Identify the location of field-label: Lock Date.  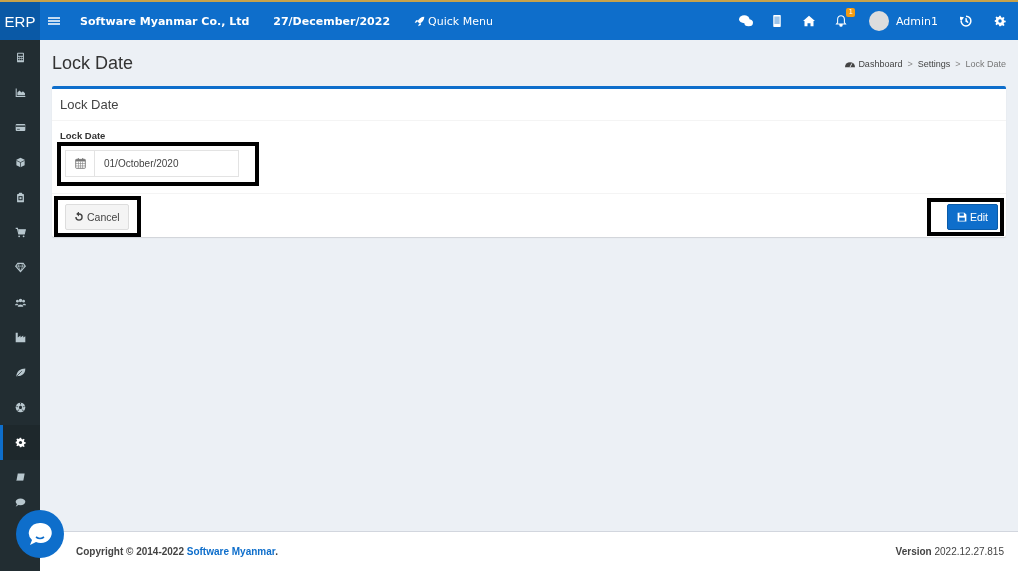
(83, 135).